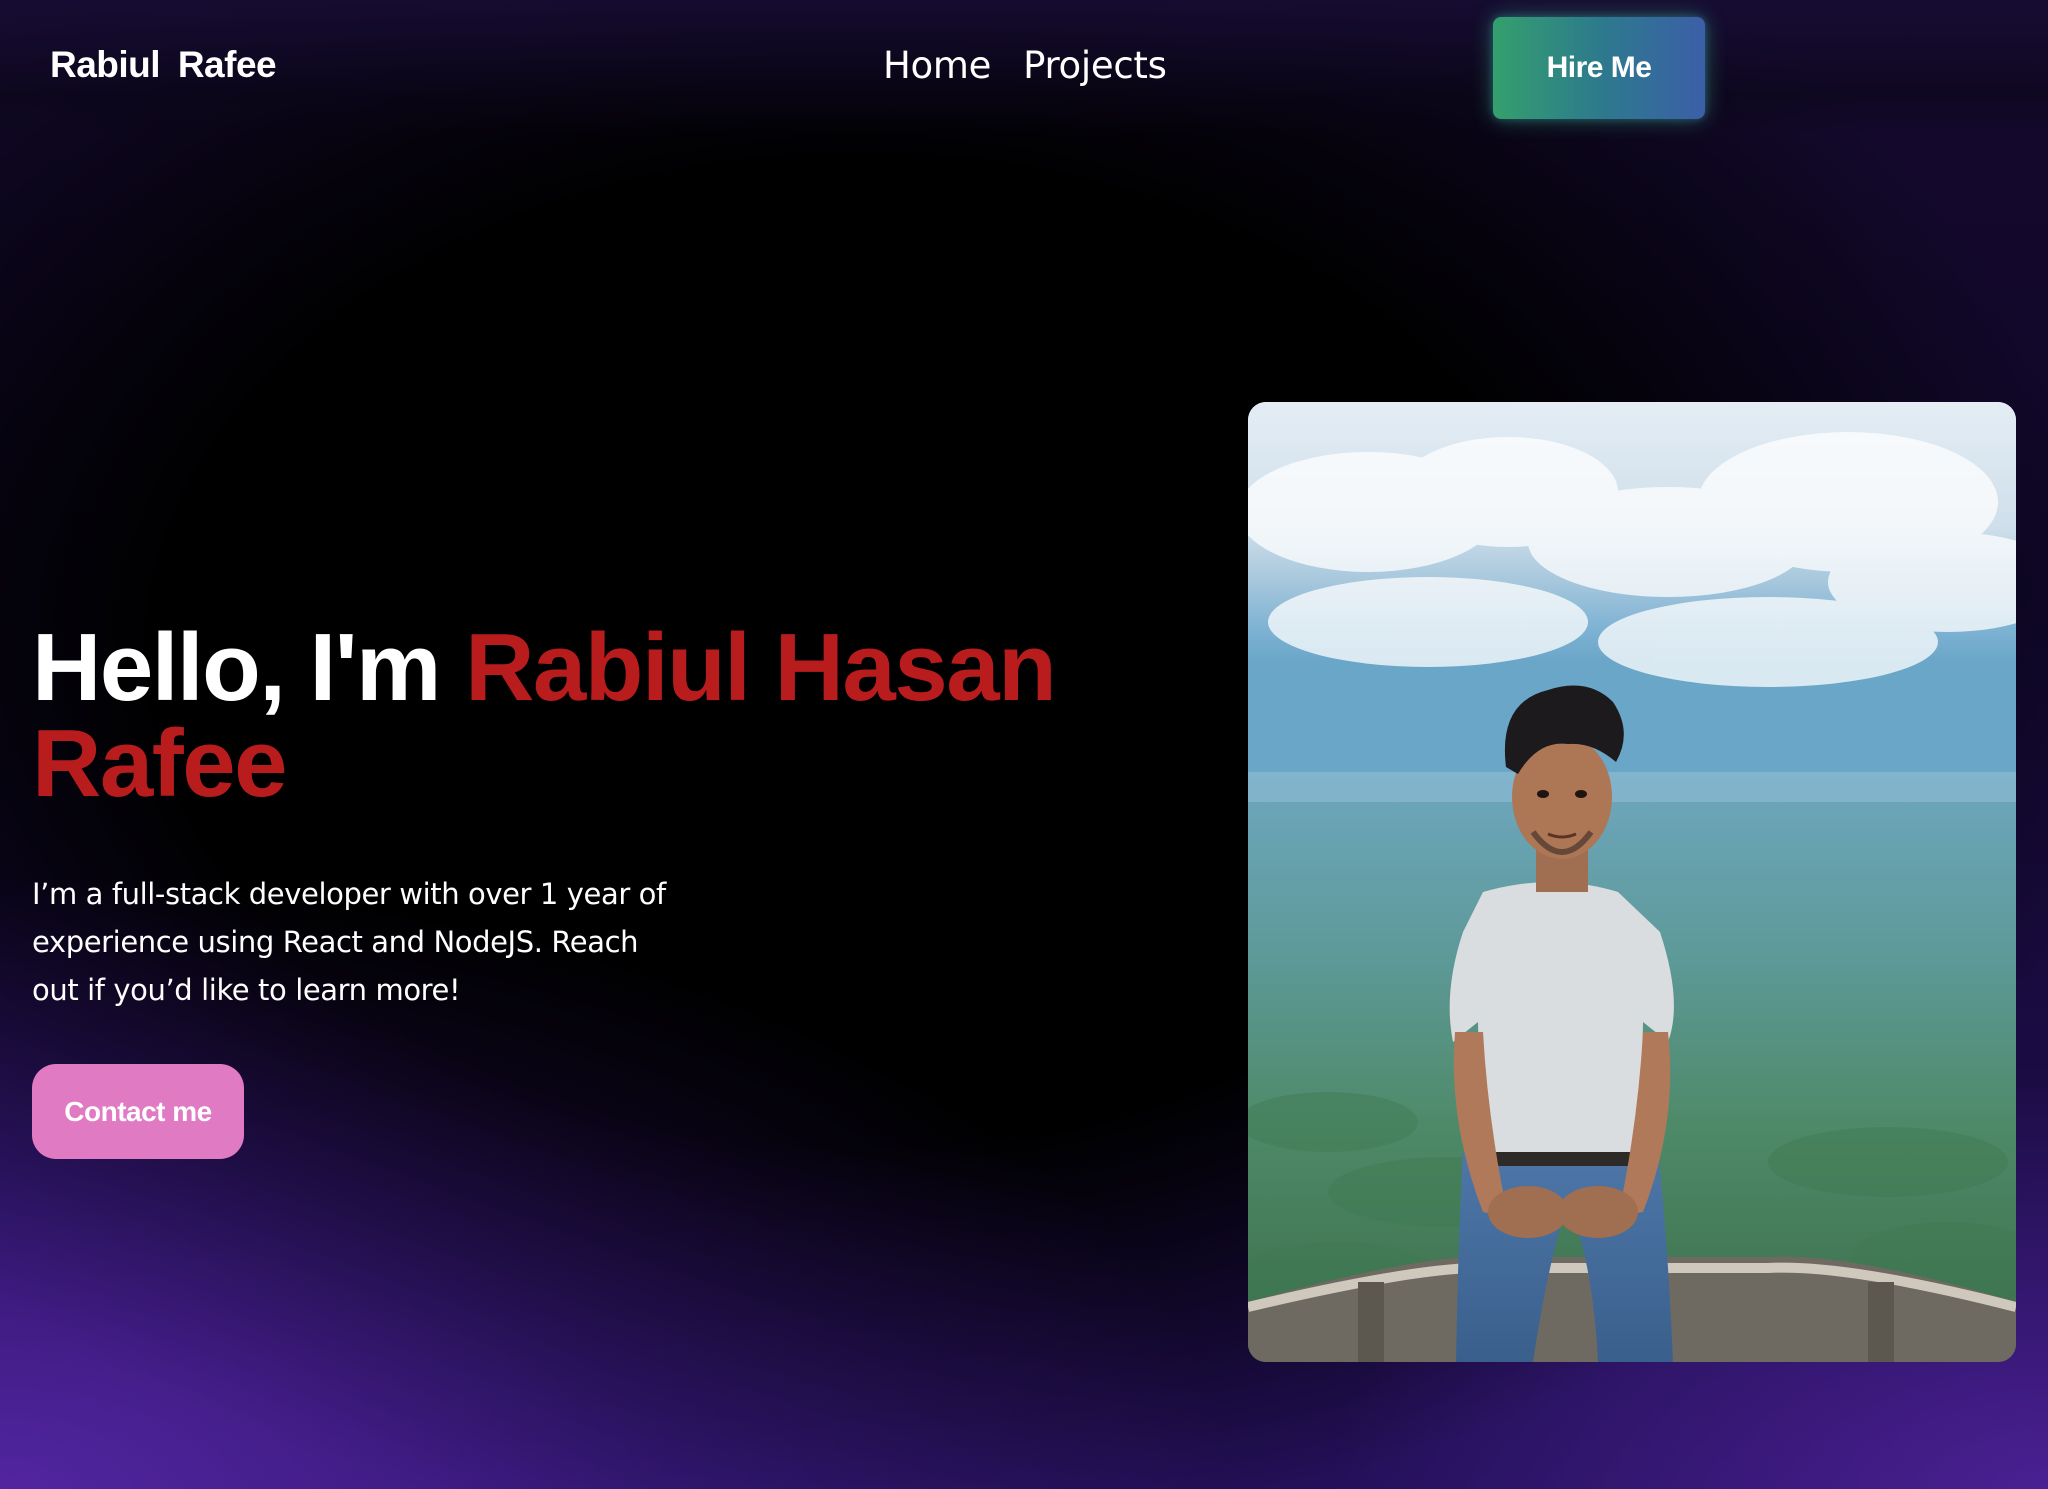 This screenshot has height=1489, width=2048. What do you see at coordinates (249, 667) in the screenshot?
I see `hero-greeting: Hello, I'm` at bounding box center [249, 667].